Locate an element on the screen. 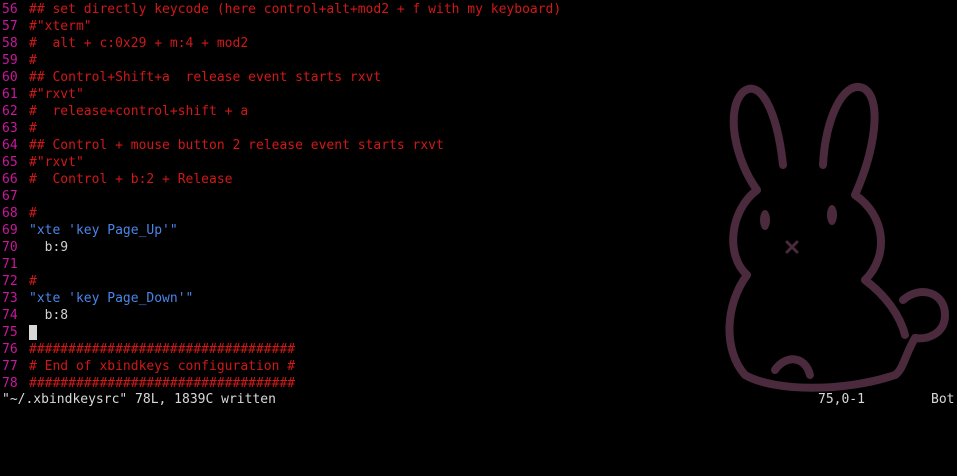  editor-line: 67 is located at coordinates (280, 196).